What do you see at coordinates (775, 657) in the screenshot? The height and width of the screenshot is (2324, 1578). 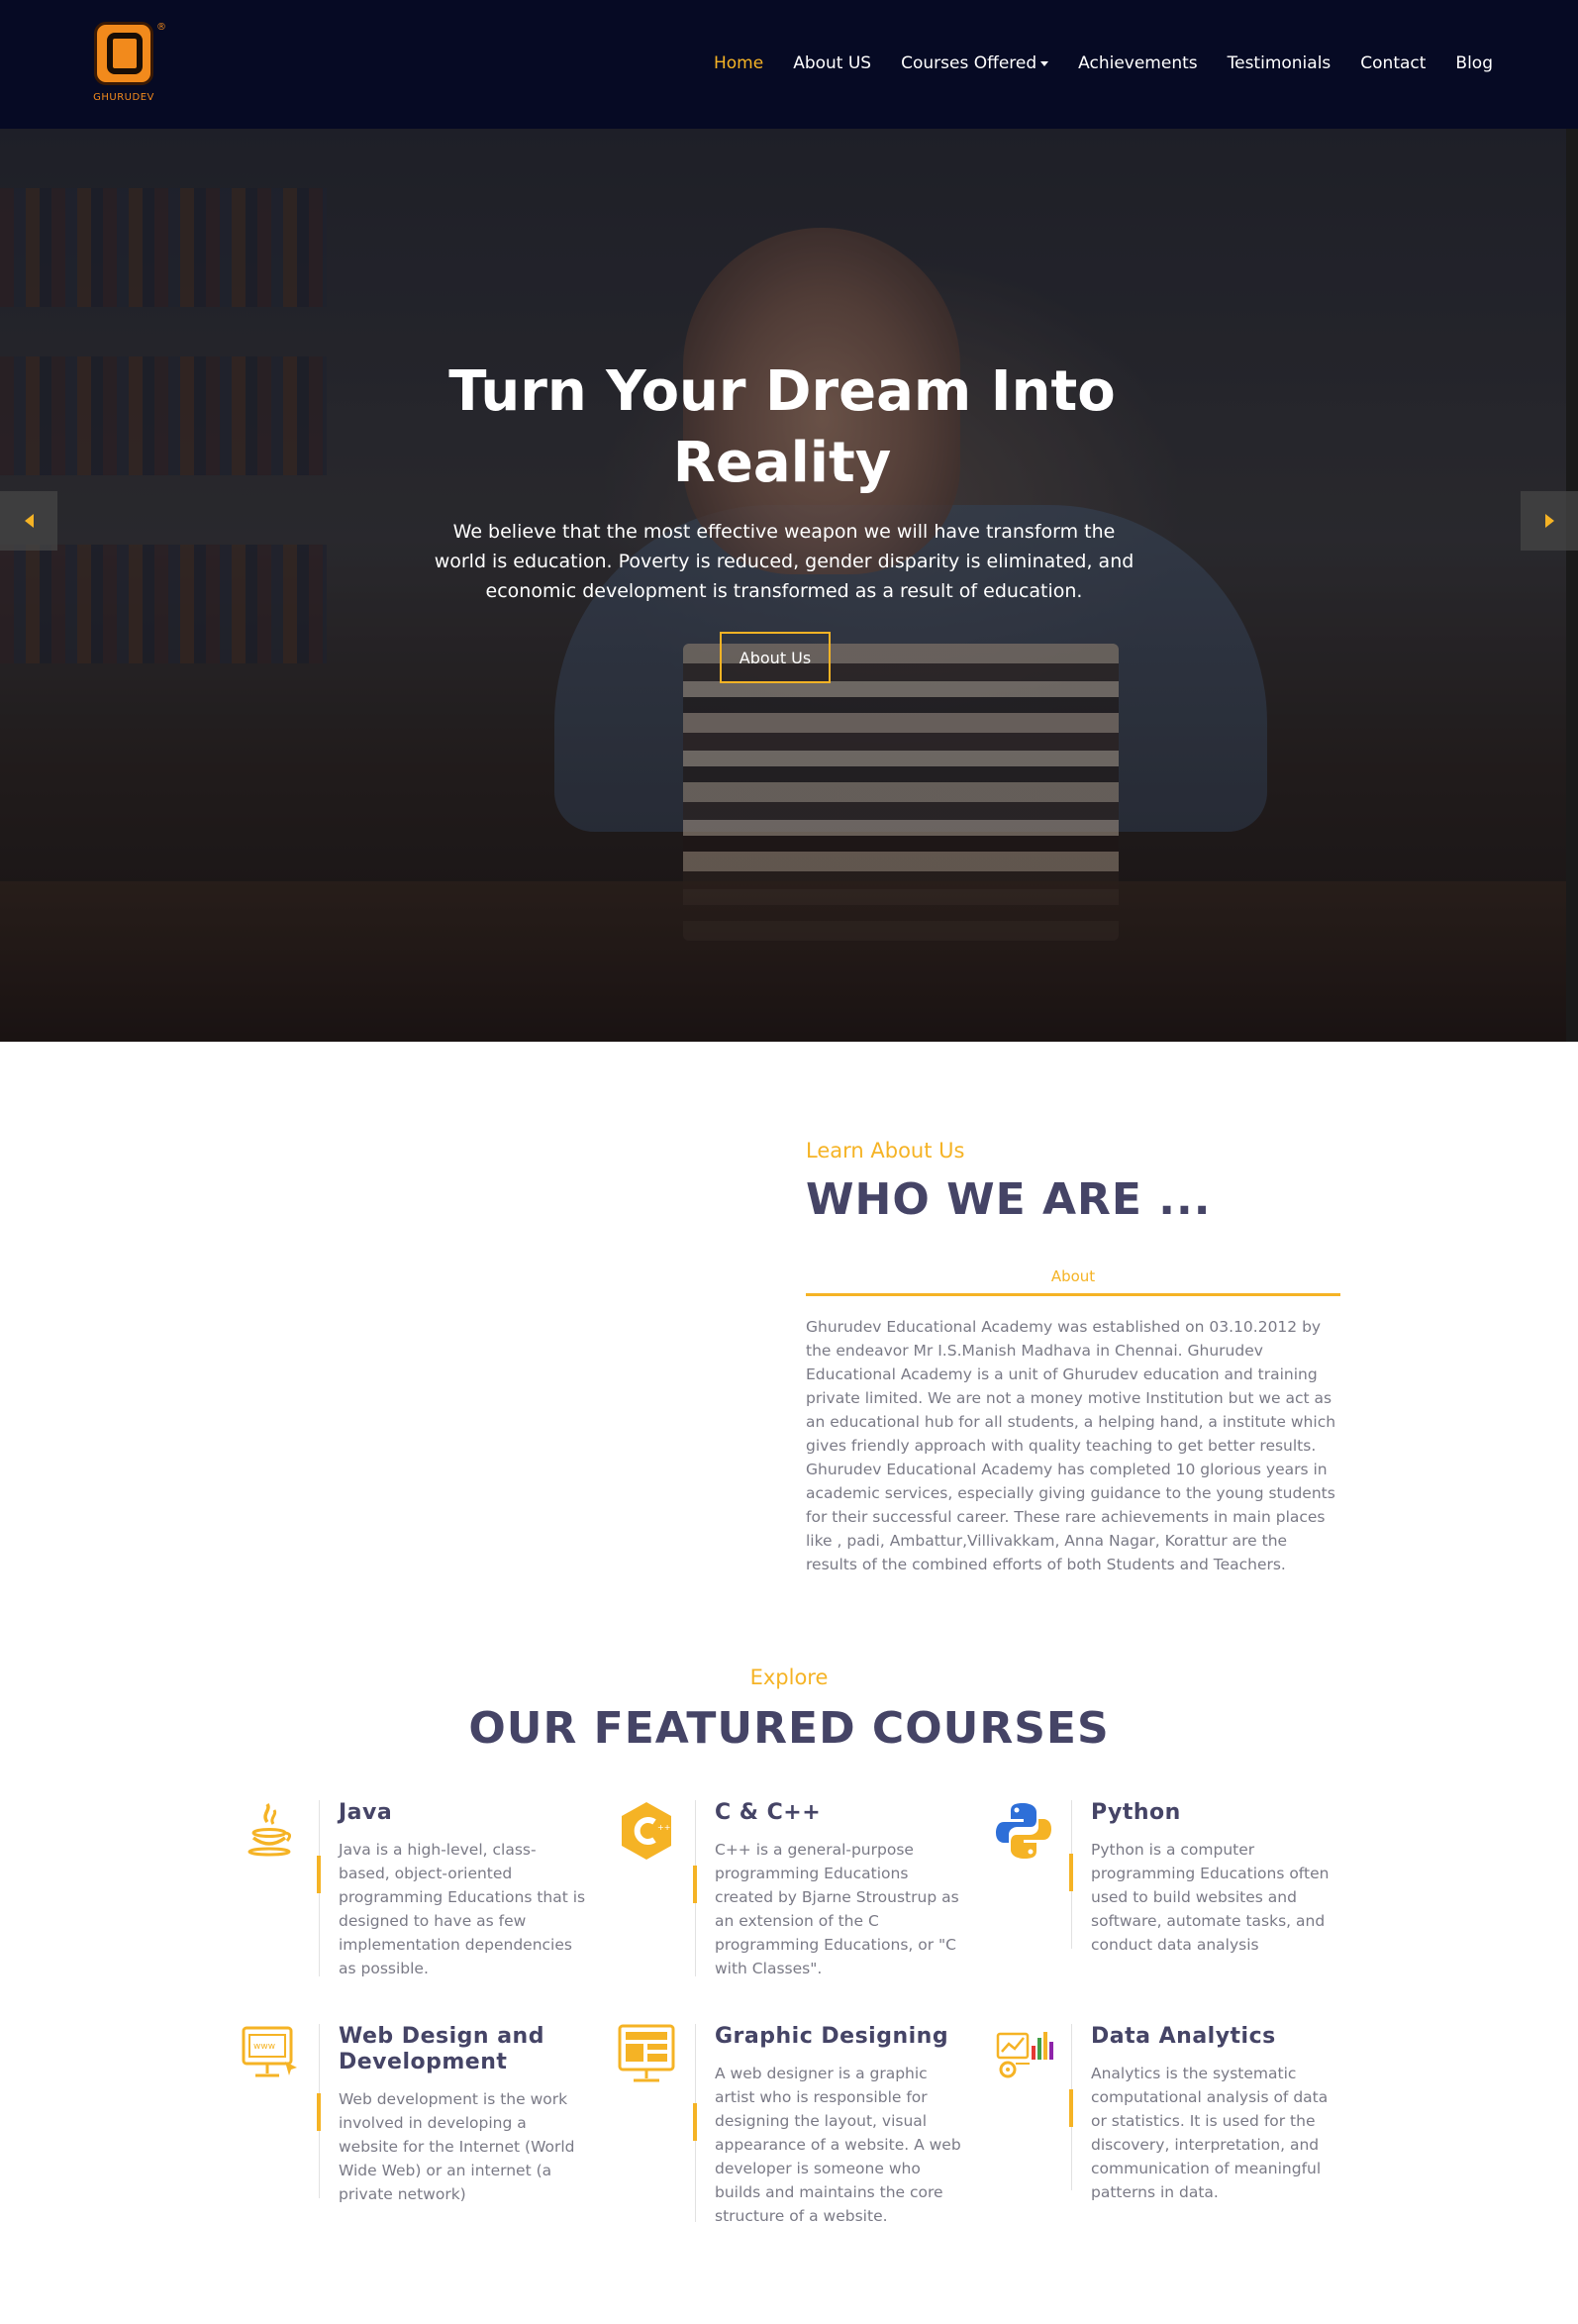 I see `hero-about-button: About Us` at bounding box center [775, 657].